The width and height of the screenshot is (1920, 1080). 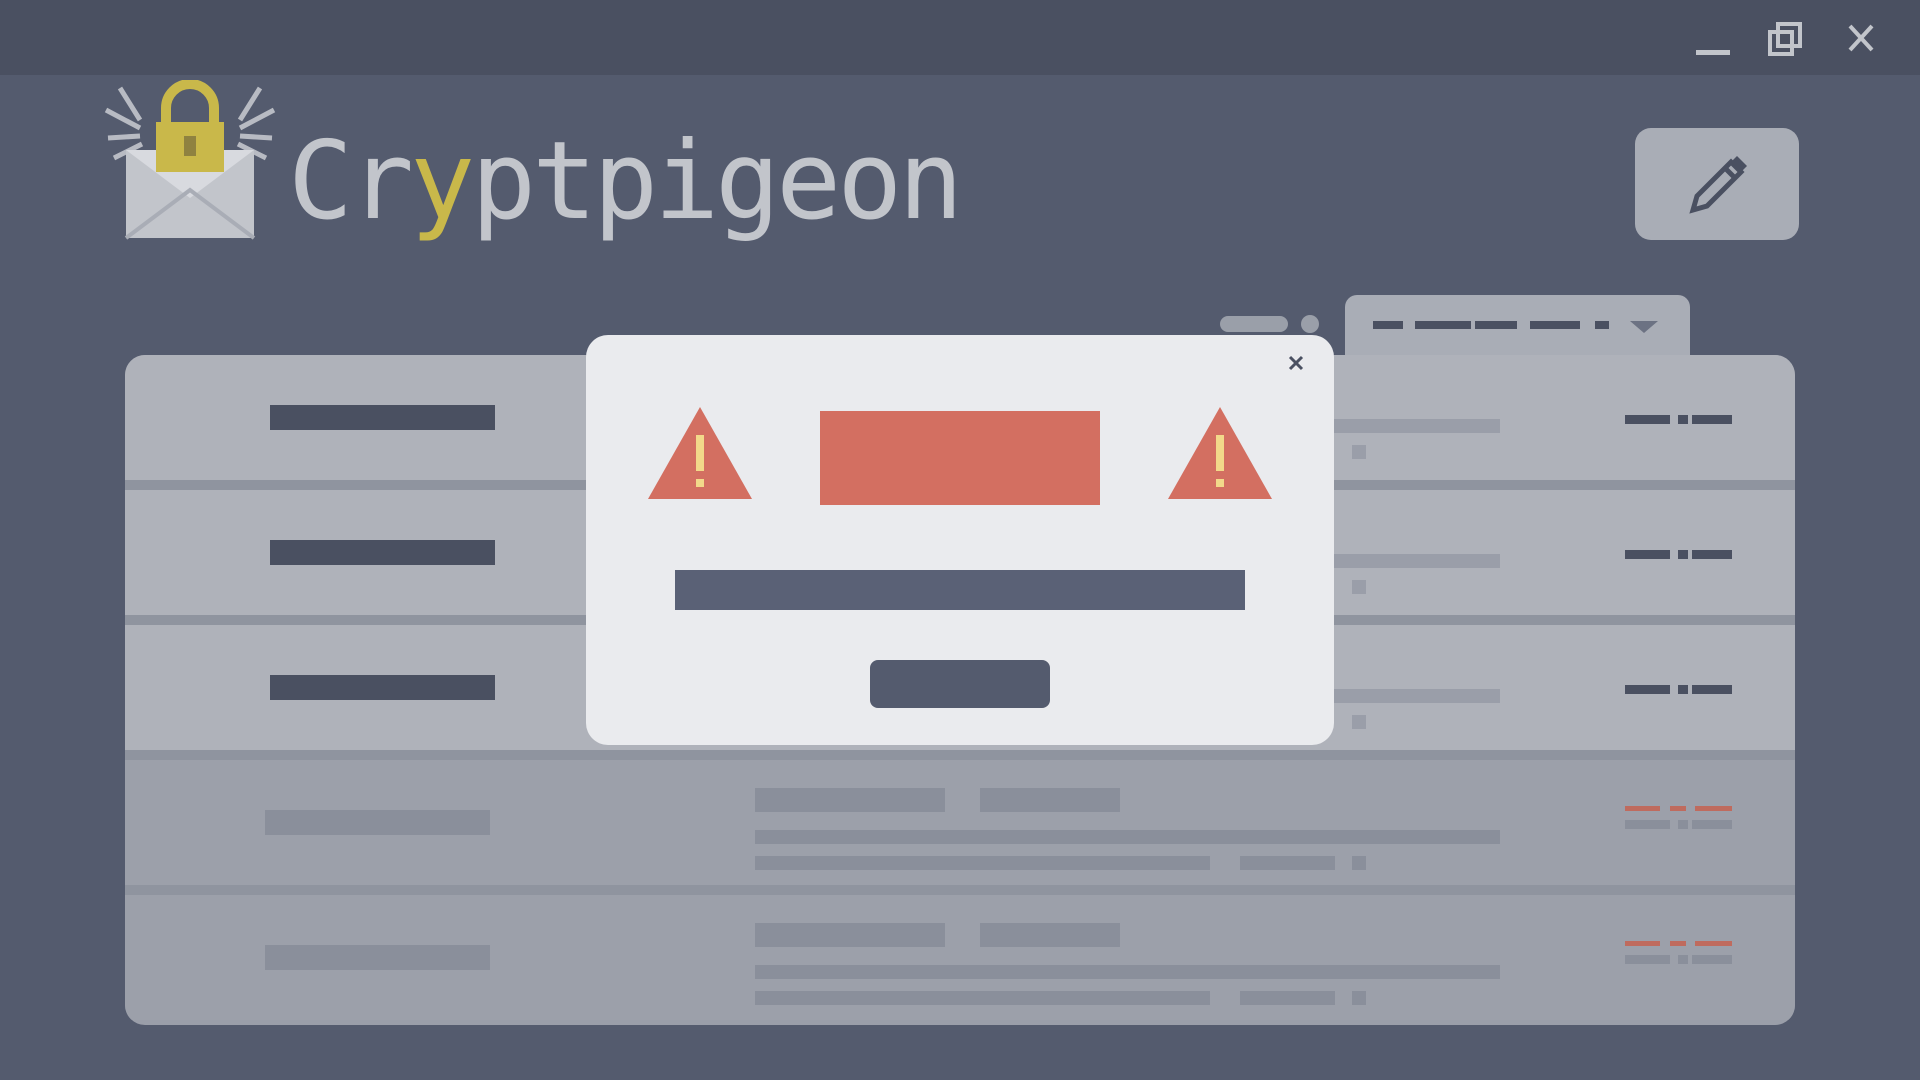 I want to click on minimize-icon, so click(x=1713, y=40).